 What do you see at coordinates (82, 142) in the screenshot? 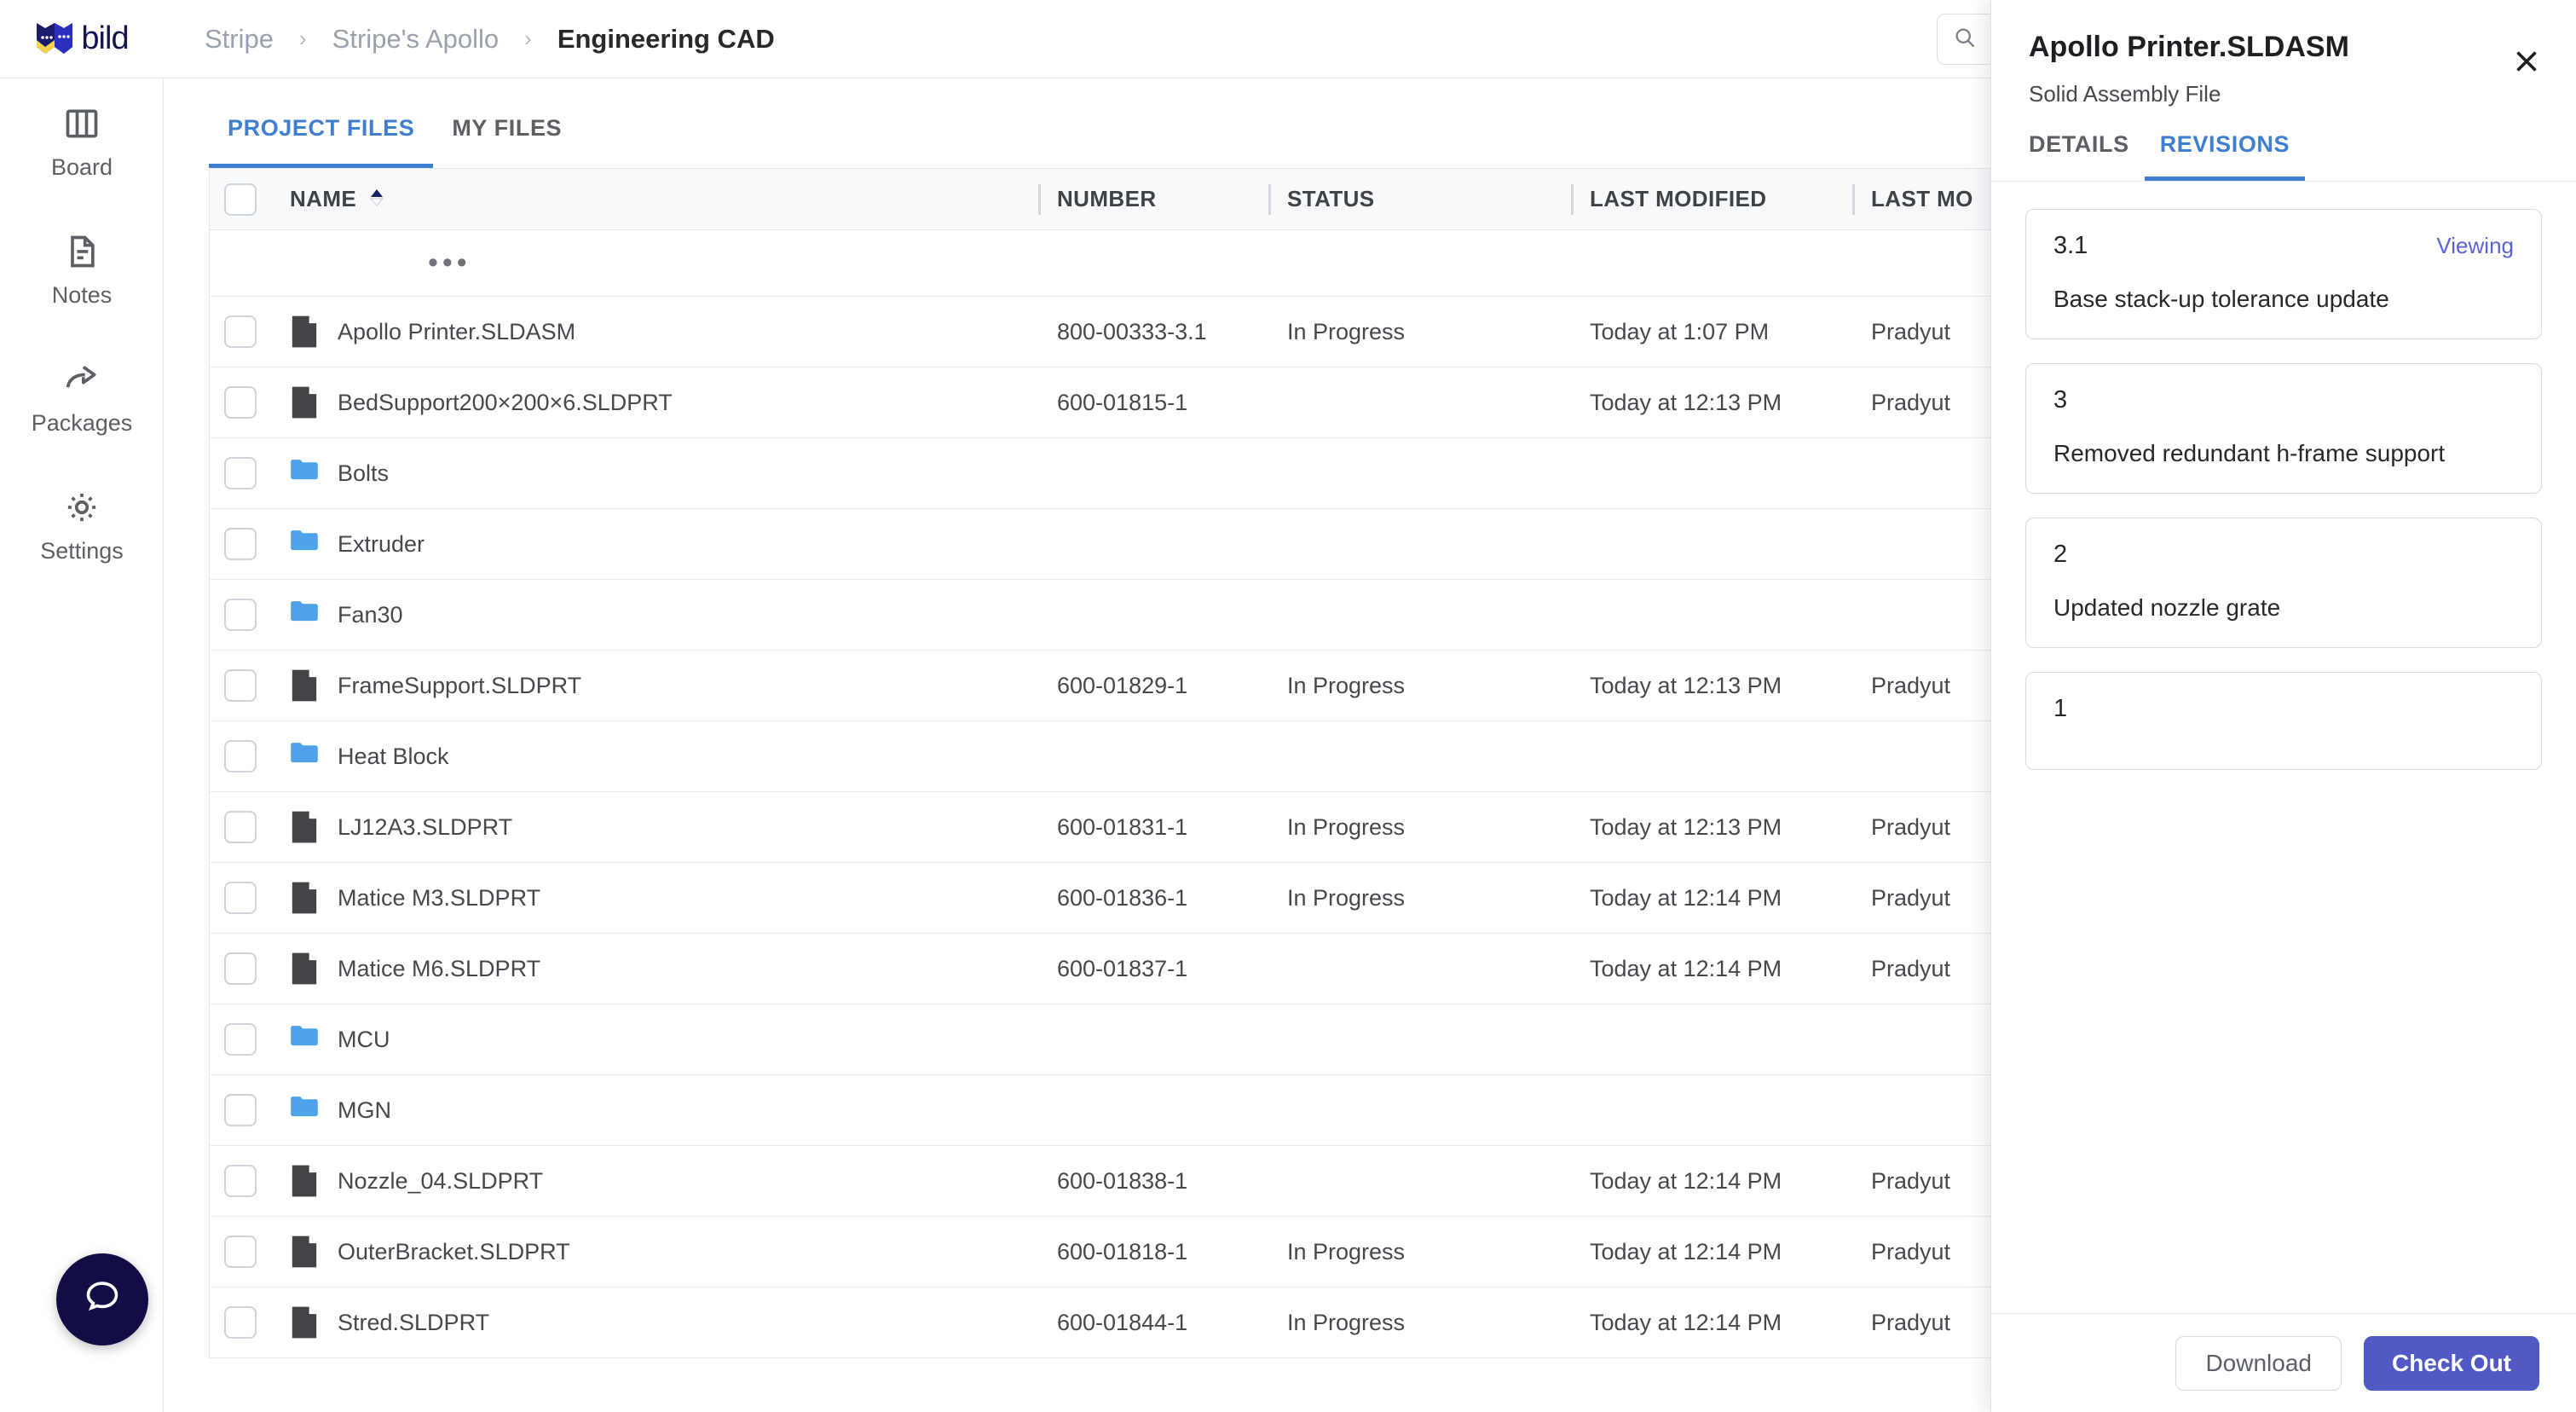
I see `sidebar-item-board: Board` at bounding box center [82, 142].